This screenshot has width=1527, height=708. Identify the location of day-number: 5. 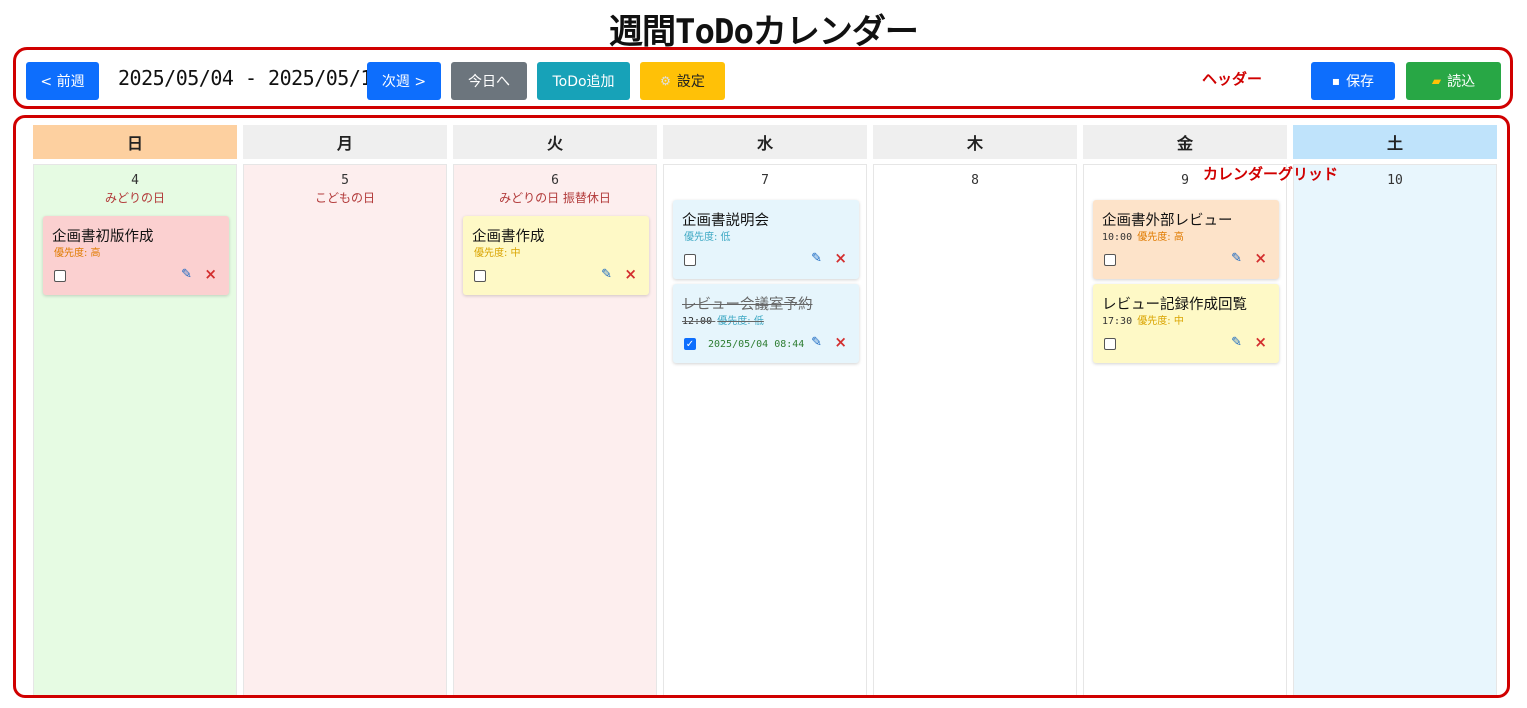
(345, 180).